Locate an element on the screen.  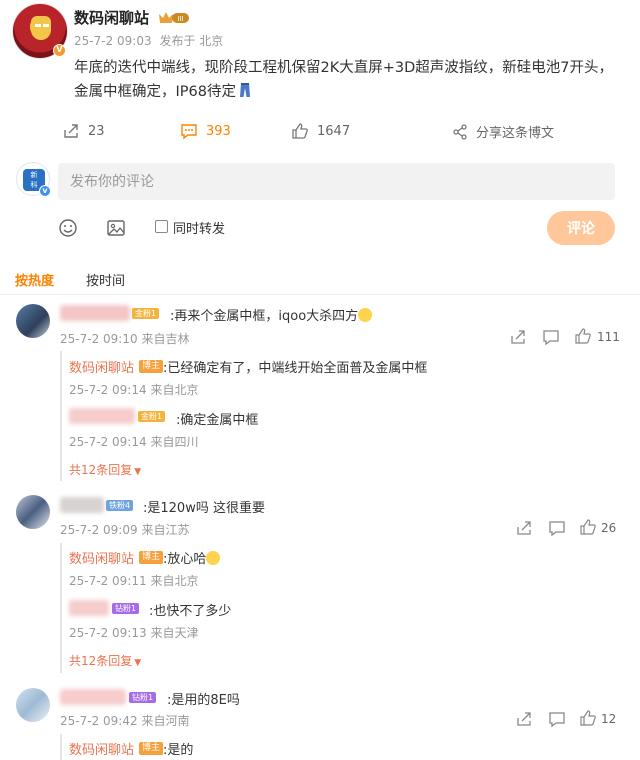
post-location: 发布于 北京 is located at coordinates (191, 41).